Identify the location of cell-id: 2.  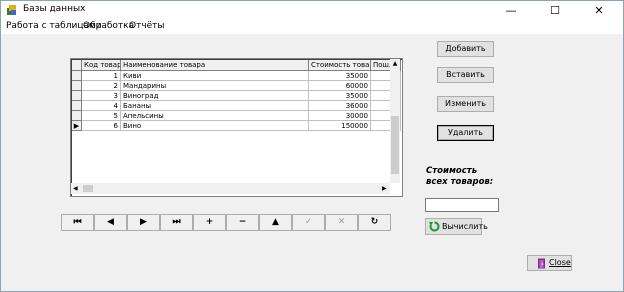
(101, 86).